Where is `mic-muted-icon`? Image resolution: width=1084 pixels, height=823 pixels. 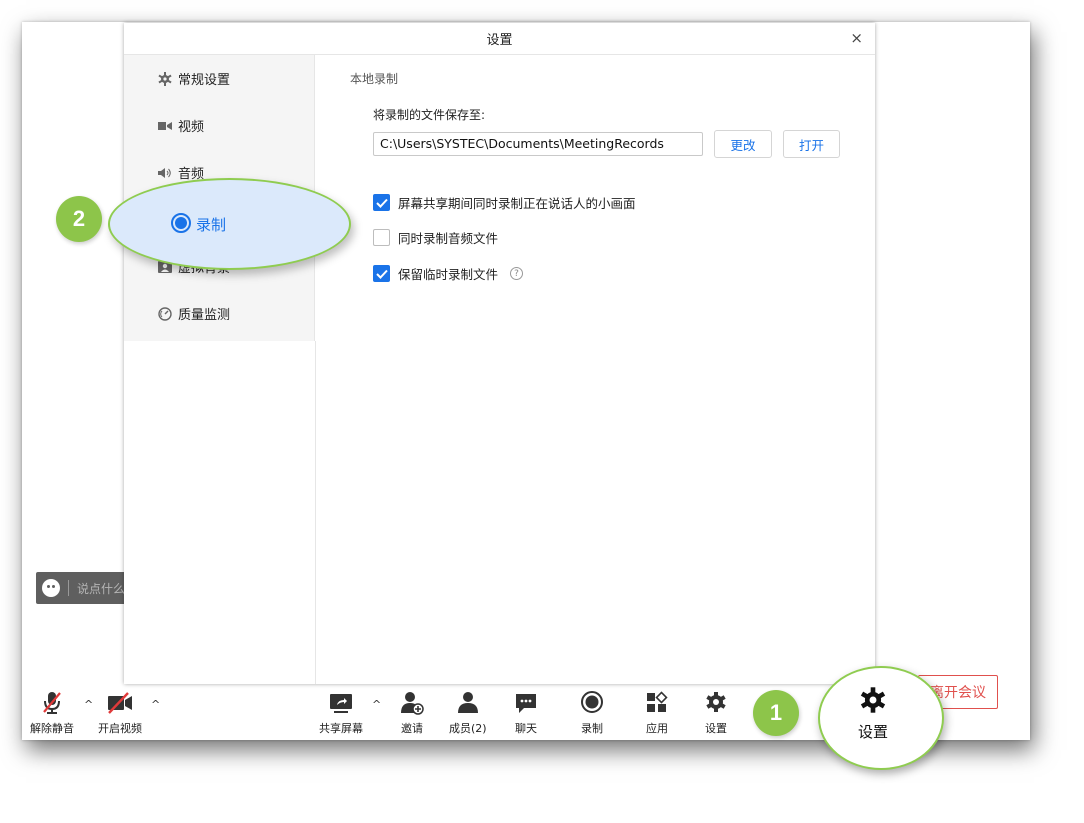 mic-muted-icon is located at coordinates (52, 703).